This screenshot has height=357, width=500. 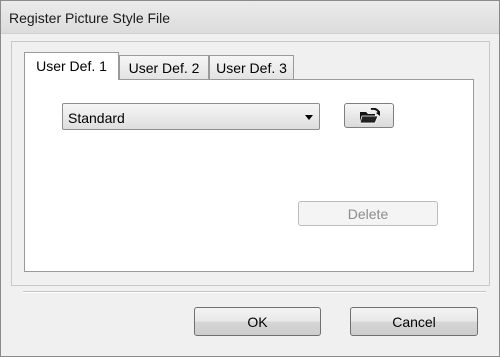 I want to click on dropdown-arrow-icon, so click(x=309, y=117).